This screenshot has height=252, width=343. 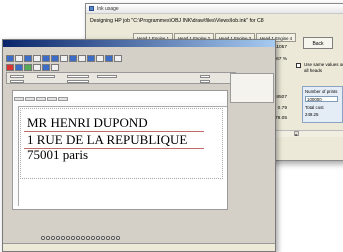 I want to click on properties-panel, so click(x=121, y=78).